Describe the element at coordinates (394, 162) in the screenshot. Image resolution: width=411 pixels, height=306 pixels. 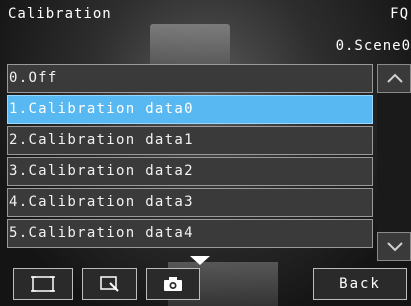
I see `list-scrollbar` at that location.